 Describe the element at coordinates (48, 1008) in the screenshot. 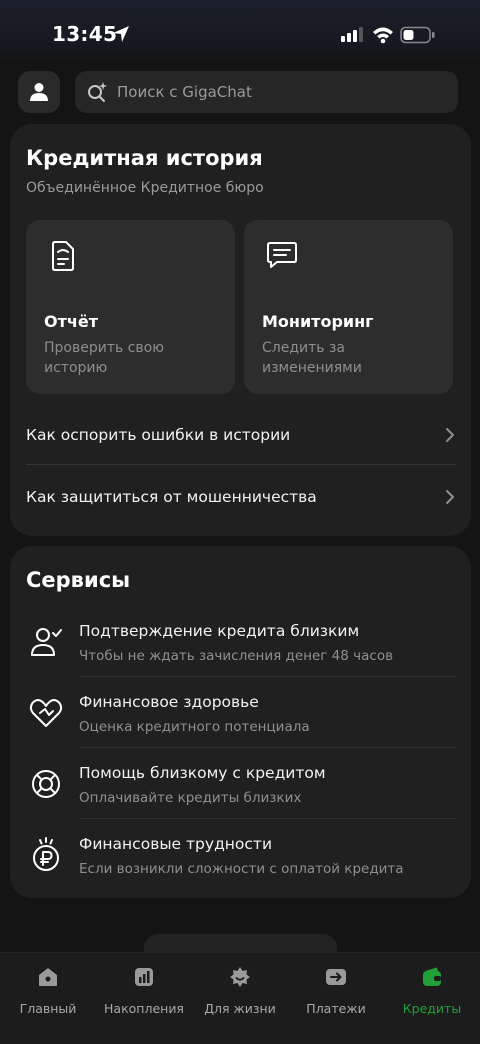

I see `tab-label: Главный` at that location.